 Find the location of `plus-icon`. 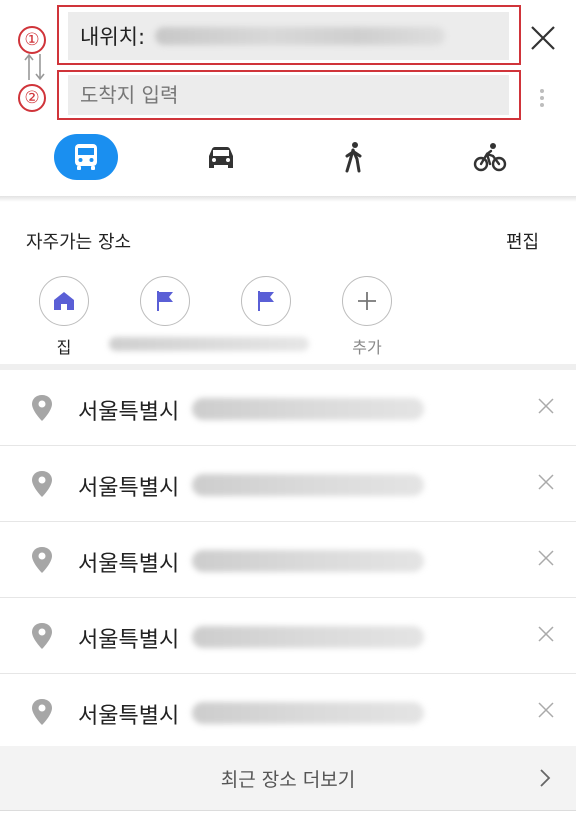

plus-icon is located at coordinates (367, 301).